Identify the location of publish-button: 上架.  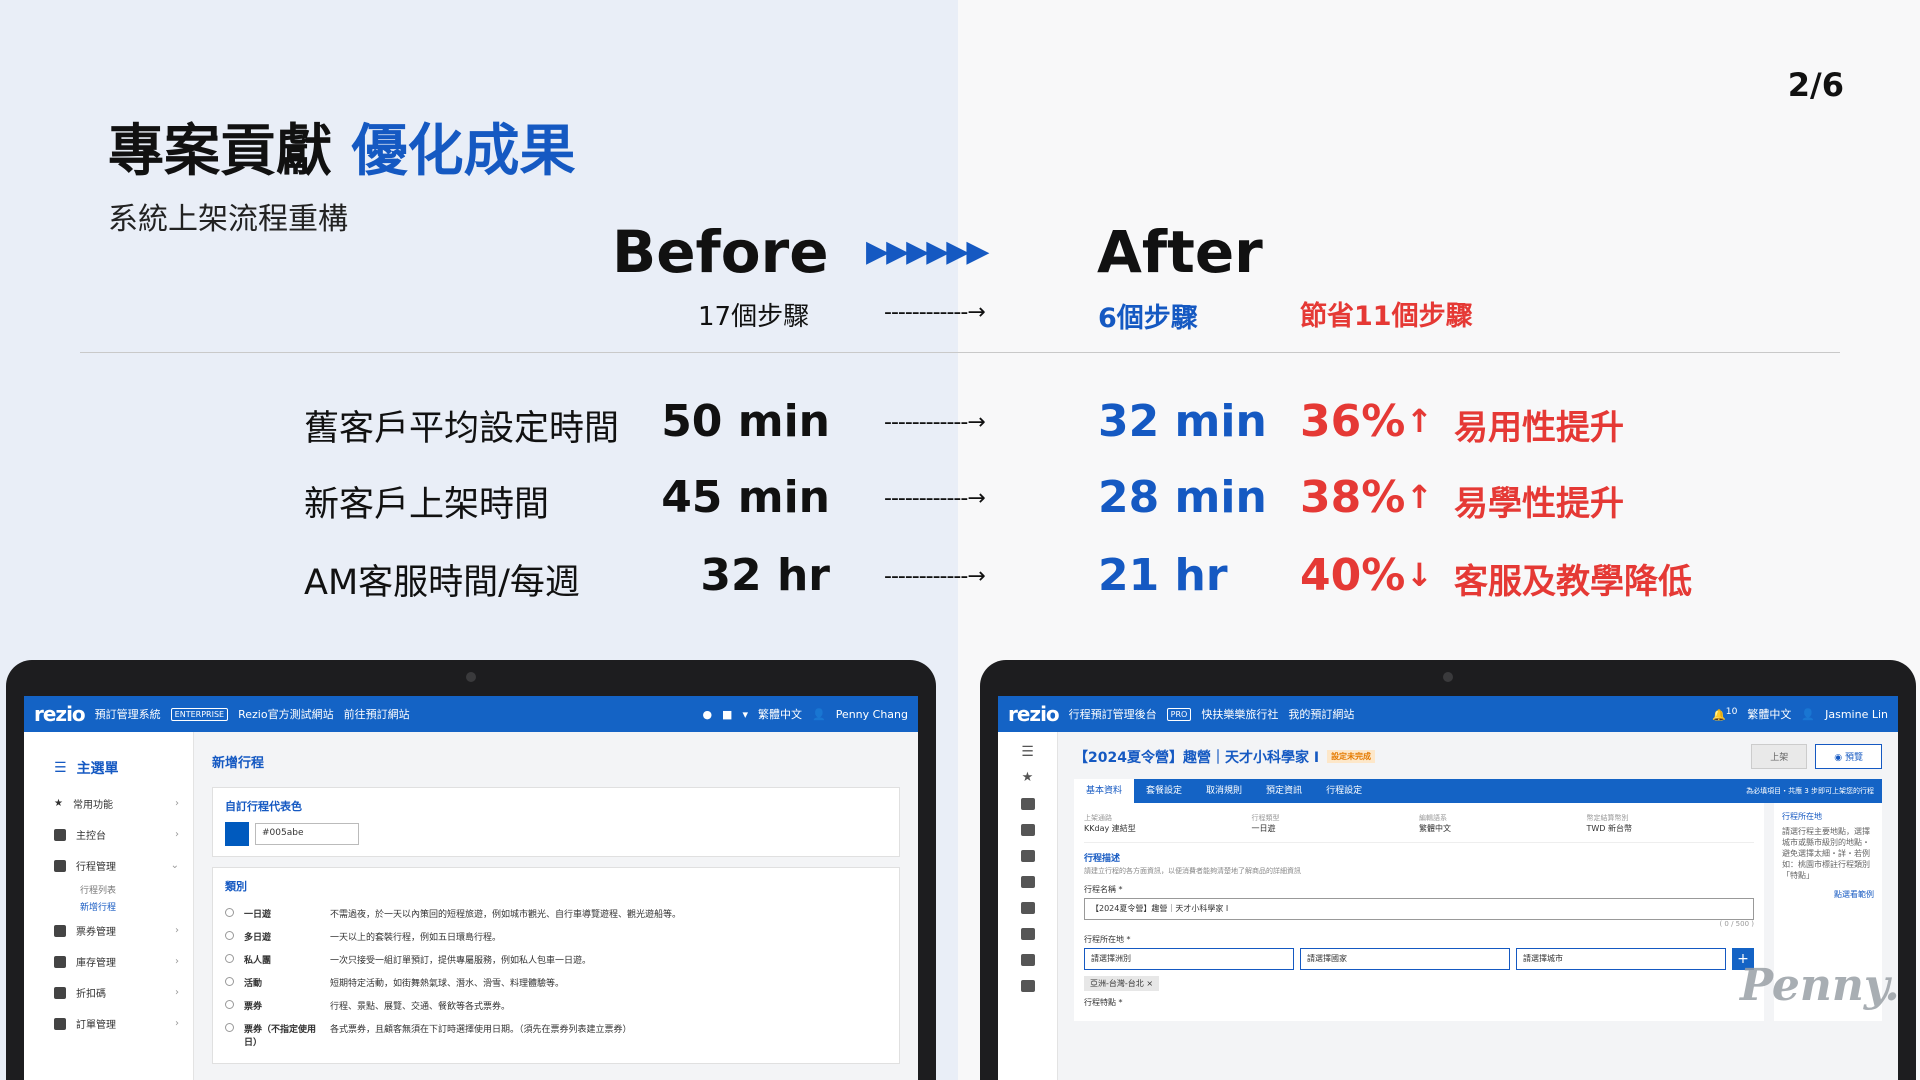
(1779, 756).